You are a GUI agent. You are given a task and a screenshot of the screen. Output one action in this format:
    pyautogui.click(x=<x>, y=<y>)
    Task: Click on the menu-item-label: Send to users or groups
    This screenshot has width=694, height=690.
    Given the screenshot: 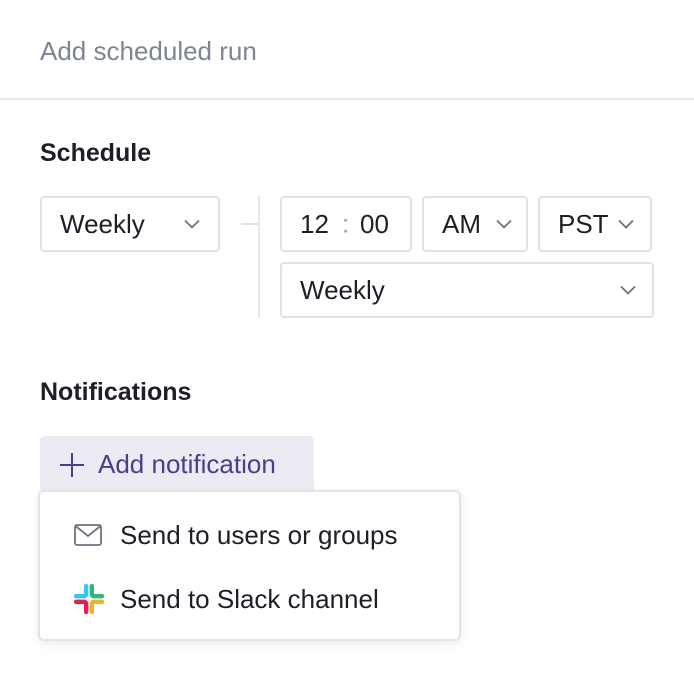 What is the action you would take?
    pyautogui.click(x=259, y=535)
    